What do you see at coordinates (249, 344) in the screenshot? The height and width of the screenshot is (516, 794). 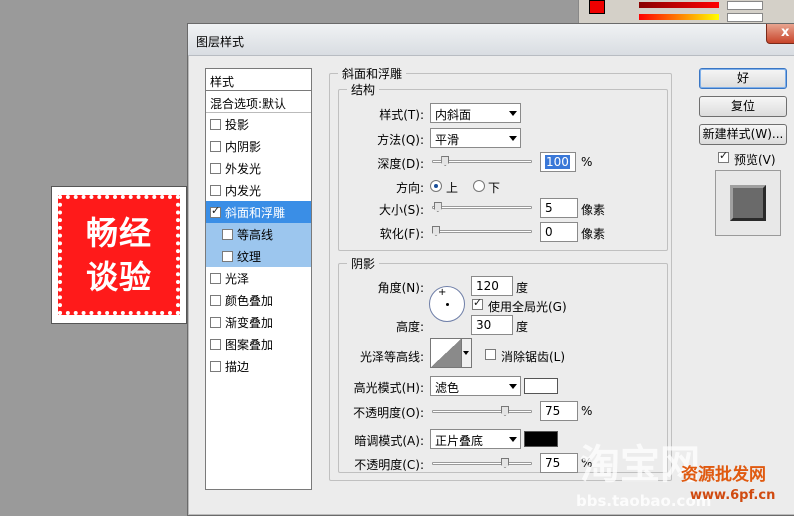 I see `style-item-label: 图案叠加` at bounding box center [249, 344].